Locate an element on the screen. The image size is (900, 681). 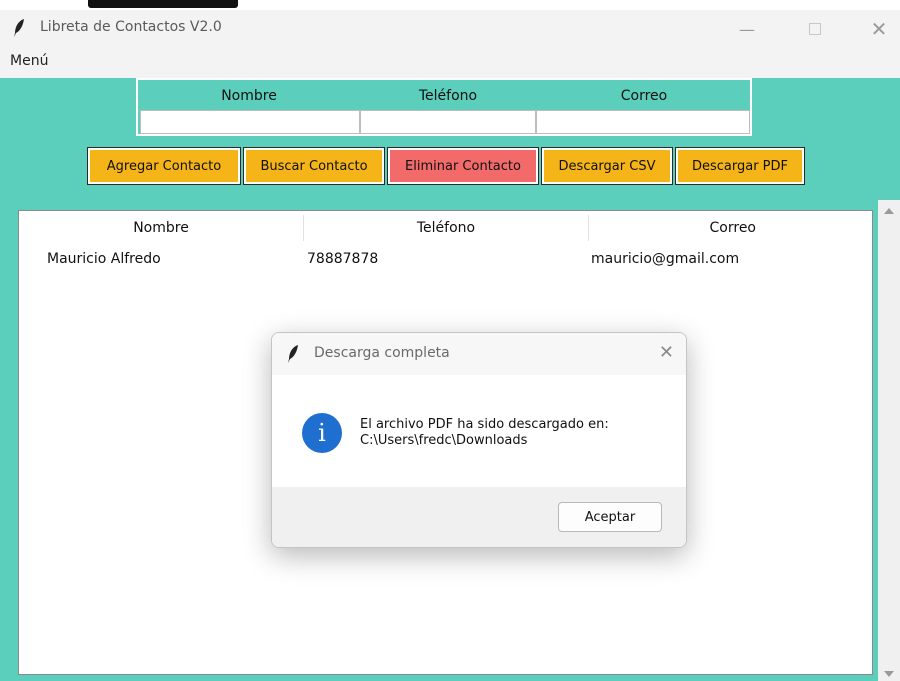
delete-contact-button: Eliminar Contacto is located at coordinates (463, 166).